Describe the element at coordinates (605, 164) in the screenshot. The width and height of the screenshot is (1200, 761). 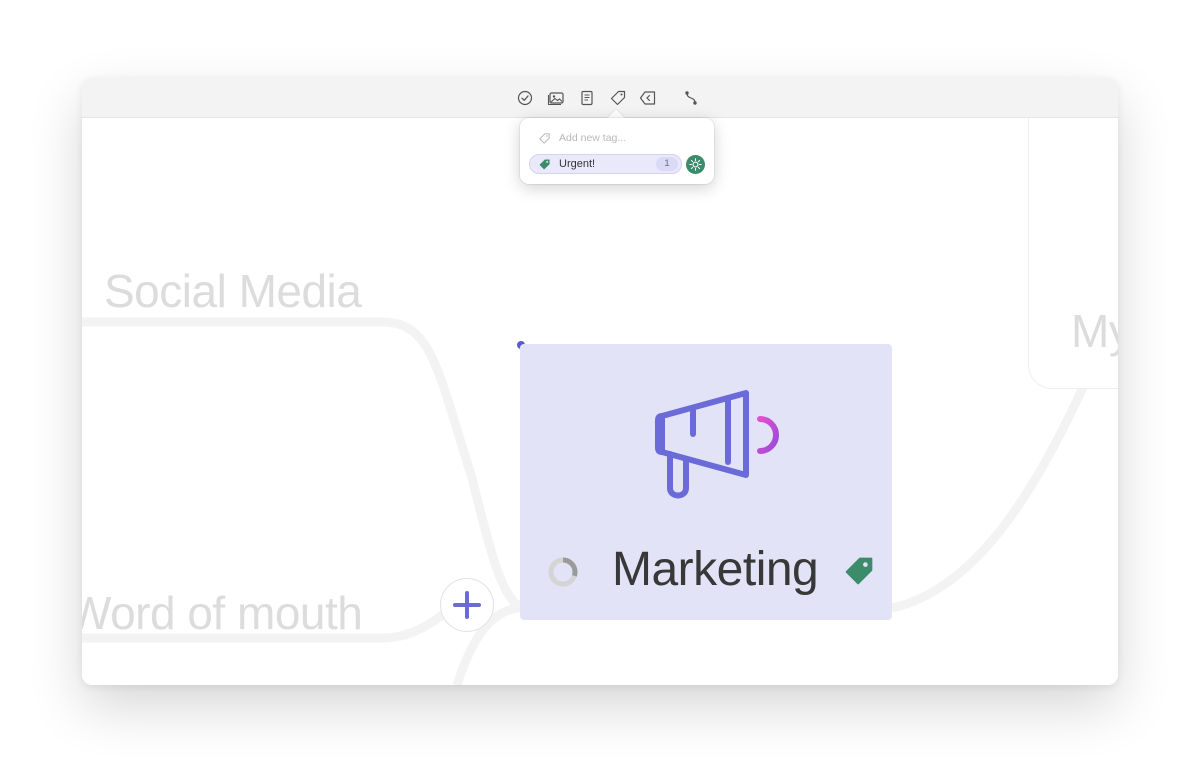
I see `tag-chip-urgent: Urgent! 1` at that location.